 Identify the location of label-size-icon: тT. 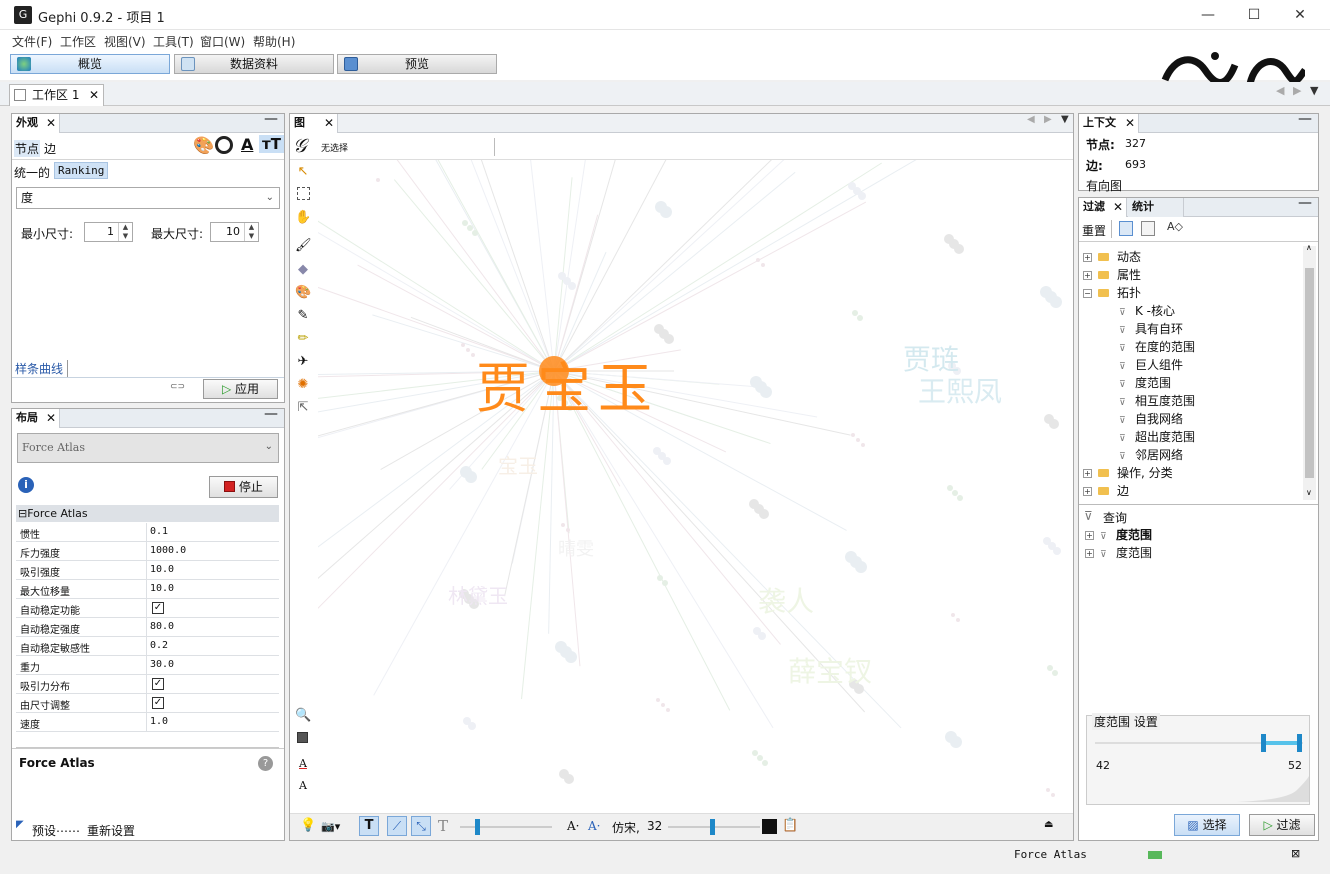
(271, 144).